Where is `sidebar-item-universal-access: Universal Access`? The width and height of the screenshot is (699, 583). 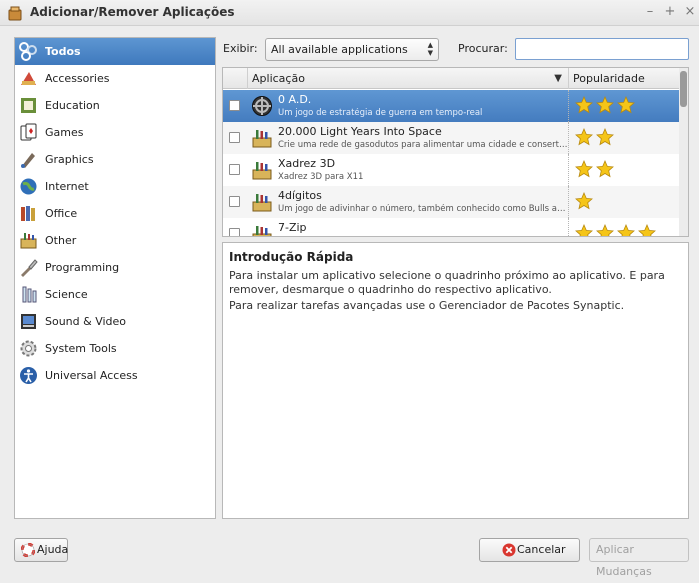 sidebar-item-universal-access: Universal Access is located at coordinates (115, 375).